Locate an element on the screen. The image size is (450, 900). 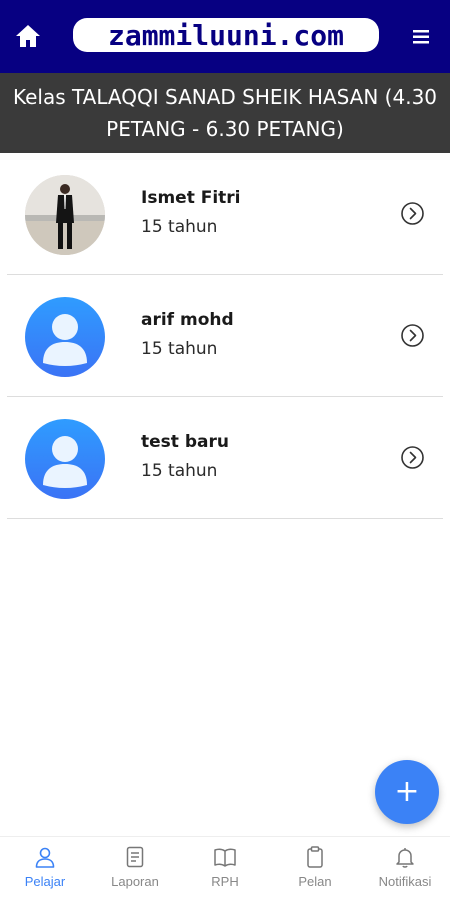
hamburger-menu-icon is located at coordinates (421, 37).